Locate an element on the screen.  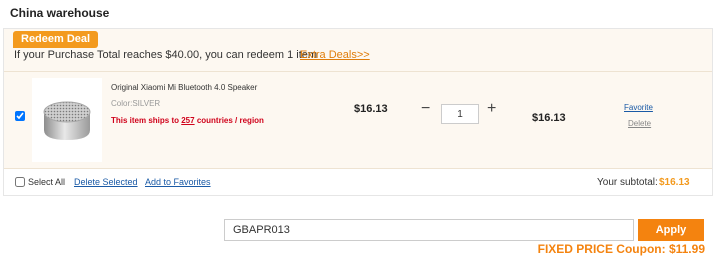
quantity-increase-button: + is located at coordinates (491, 109).